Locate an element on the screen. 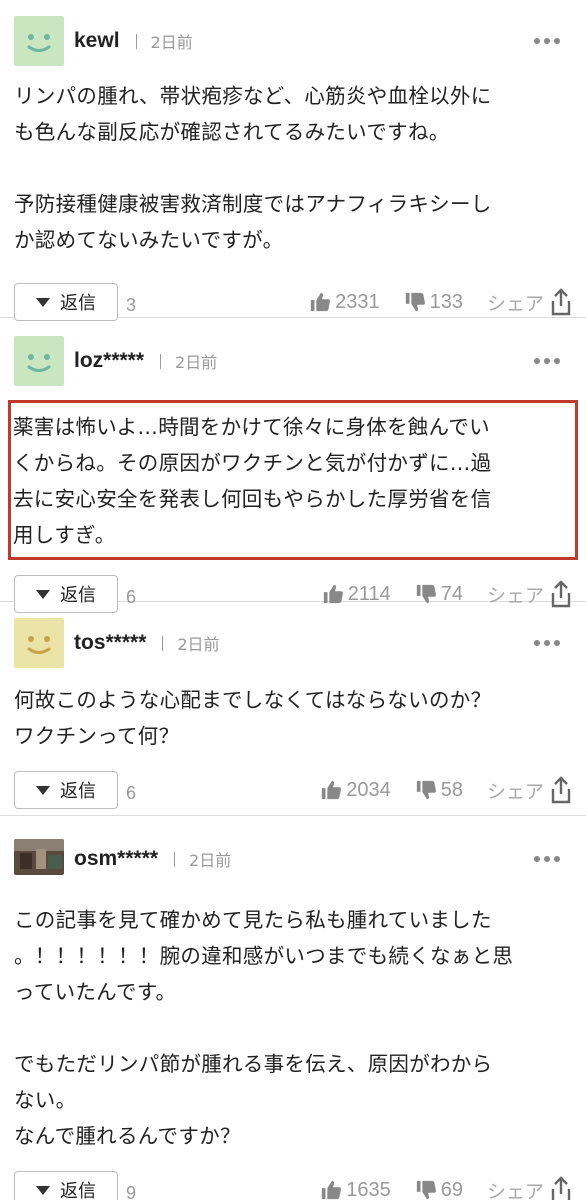  comment-header: kewl 2日前 is located at coordinates (293, 41).